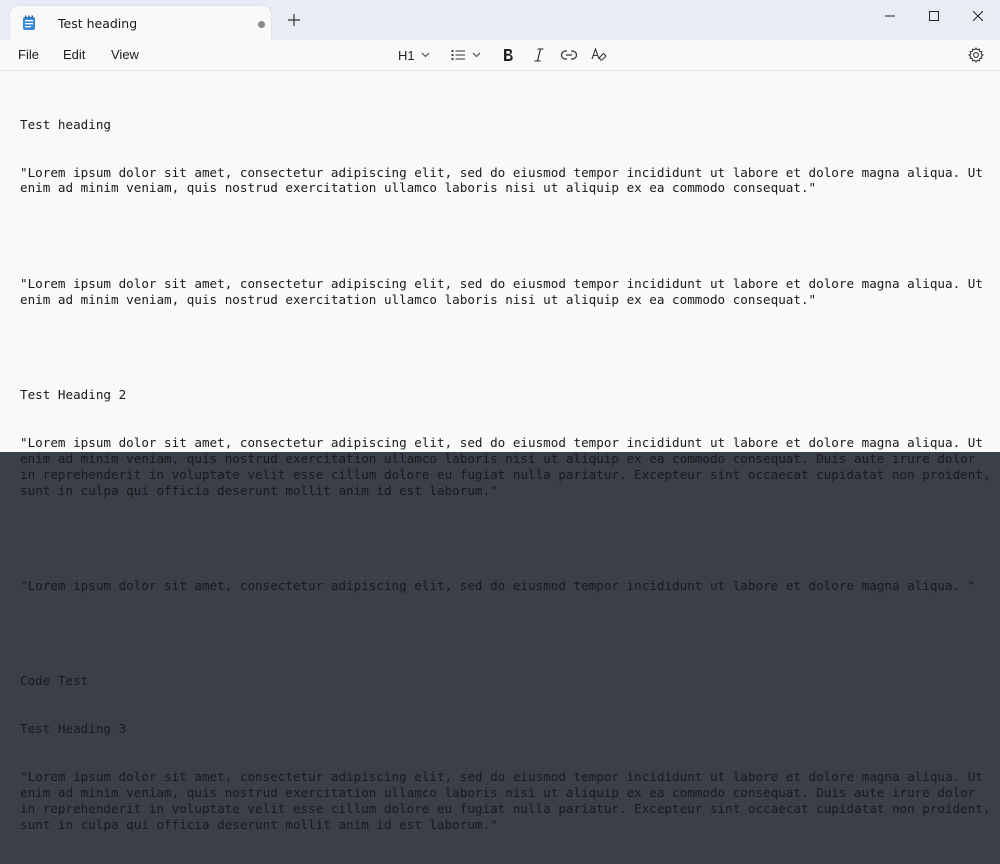 Image resolution: width=1000 pixels, height=864 pixels. What do you see at coordinates (73, 729) in the screenshot?
I see `heading-line: Test Heading 3` at bounding box center [73, 729].